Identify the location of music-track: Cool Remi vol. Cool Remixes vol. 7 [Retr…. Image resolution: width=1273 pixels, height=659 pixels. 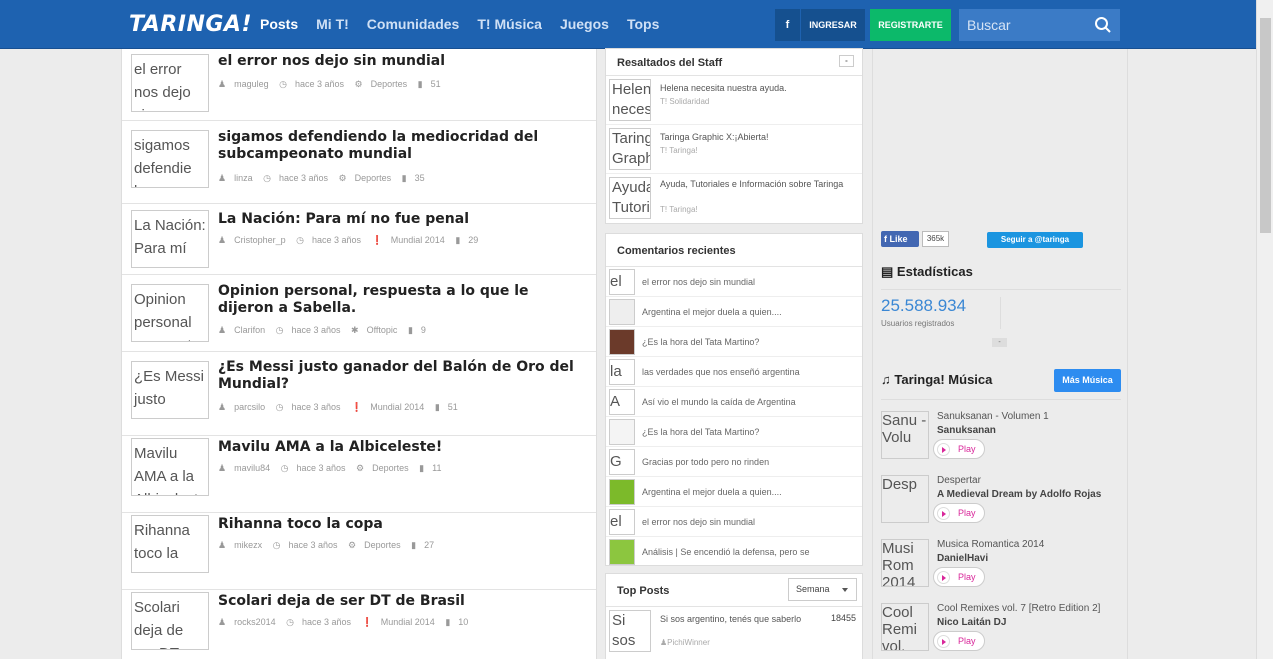
(1001, 628).